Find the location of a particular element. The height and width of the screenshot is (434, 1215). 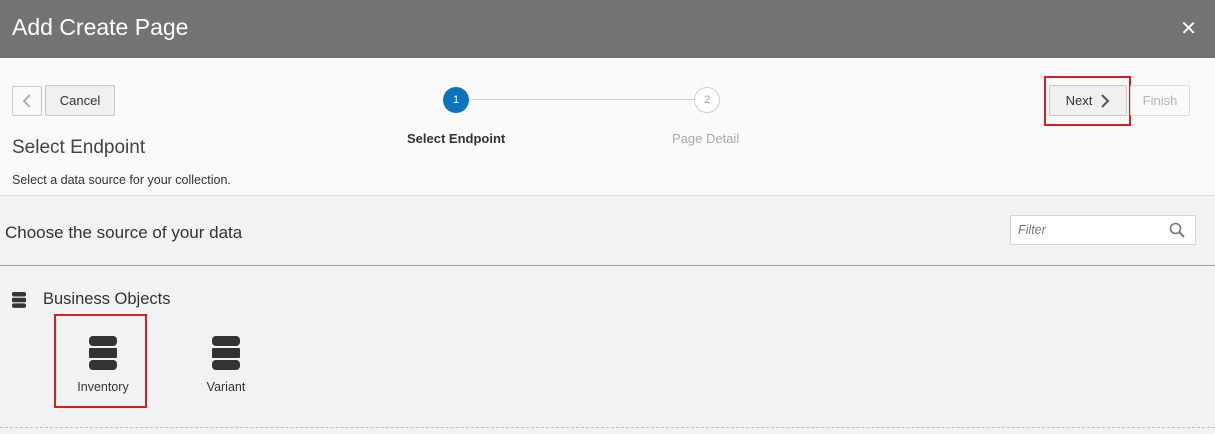

train-step-1-label: Select Endpoint is located at coordinates (456, 138).